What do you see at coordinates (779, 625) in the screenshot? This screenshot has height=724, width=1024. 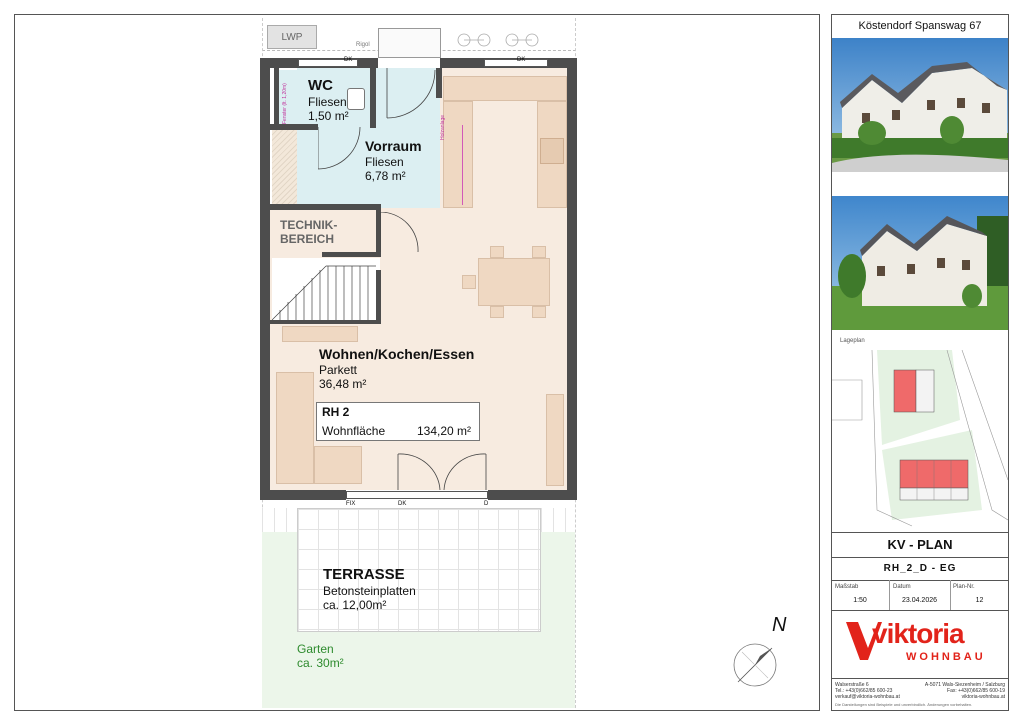 I see `north-label: N` at bounding box center [779, 625].